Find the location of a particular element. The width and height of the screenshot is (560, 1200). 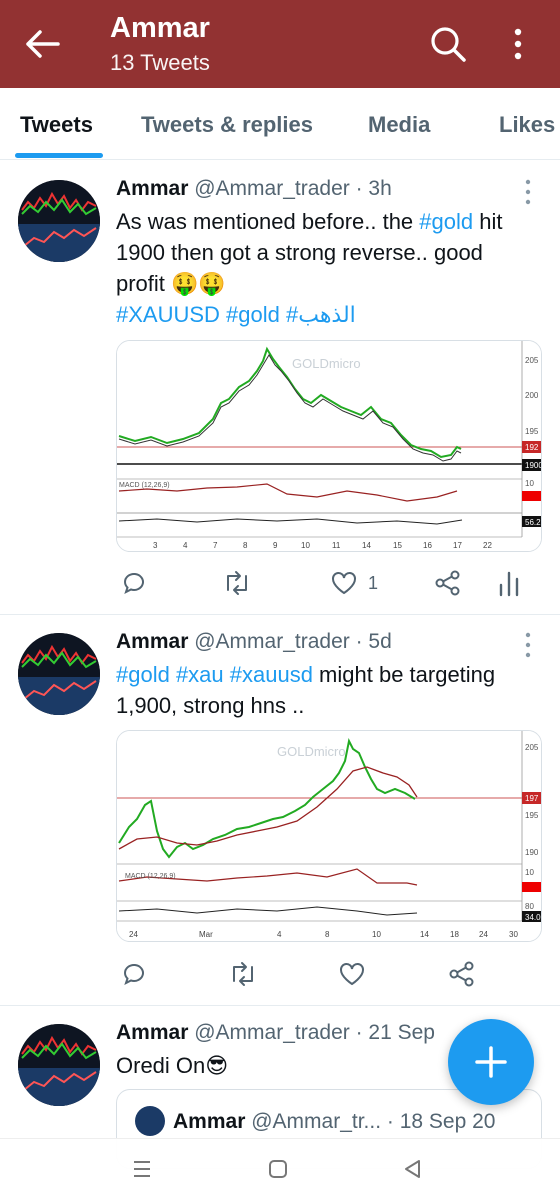

x-tick: 30 is located at coordinates (513, 934).